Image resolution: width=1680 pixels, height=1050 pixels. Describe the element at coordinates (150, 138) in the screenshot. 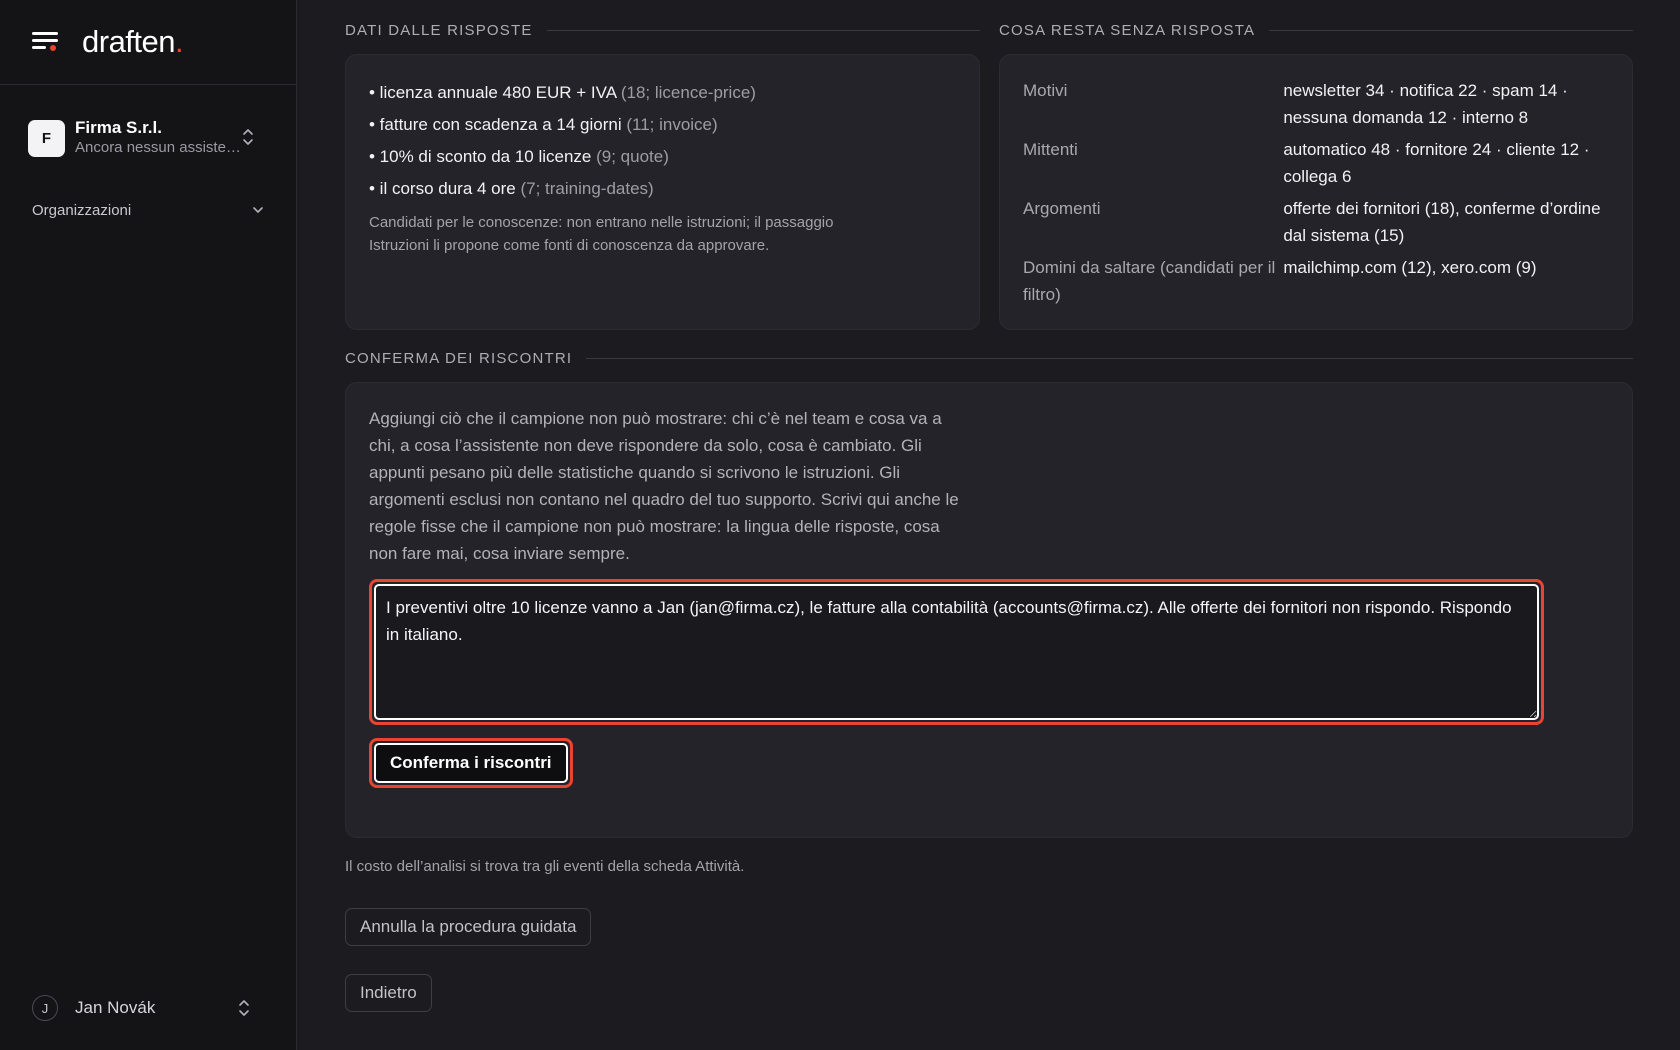

I see `org-switcher: F Firma S.r.l. Ancora nessun assistente` at that location.